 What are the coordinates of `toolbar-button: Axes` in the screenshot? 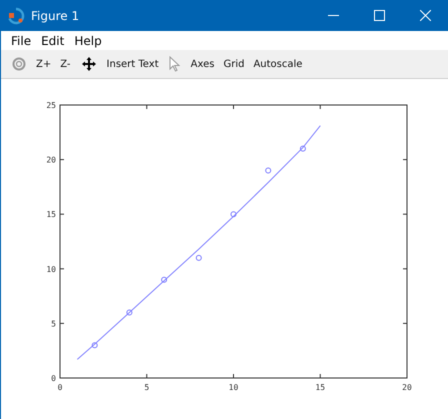 It's located at (202, 64).